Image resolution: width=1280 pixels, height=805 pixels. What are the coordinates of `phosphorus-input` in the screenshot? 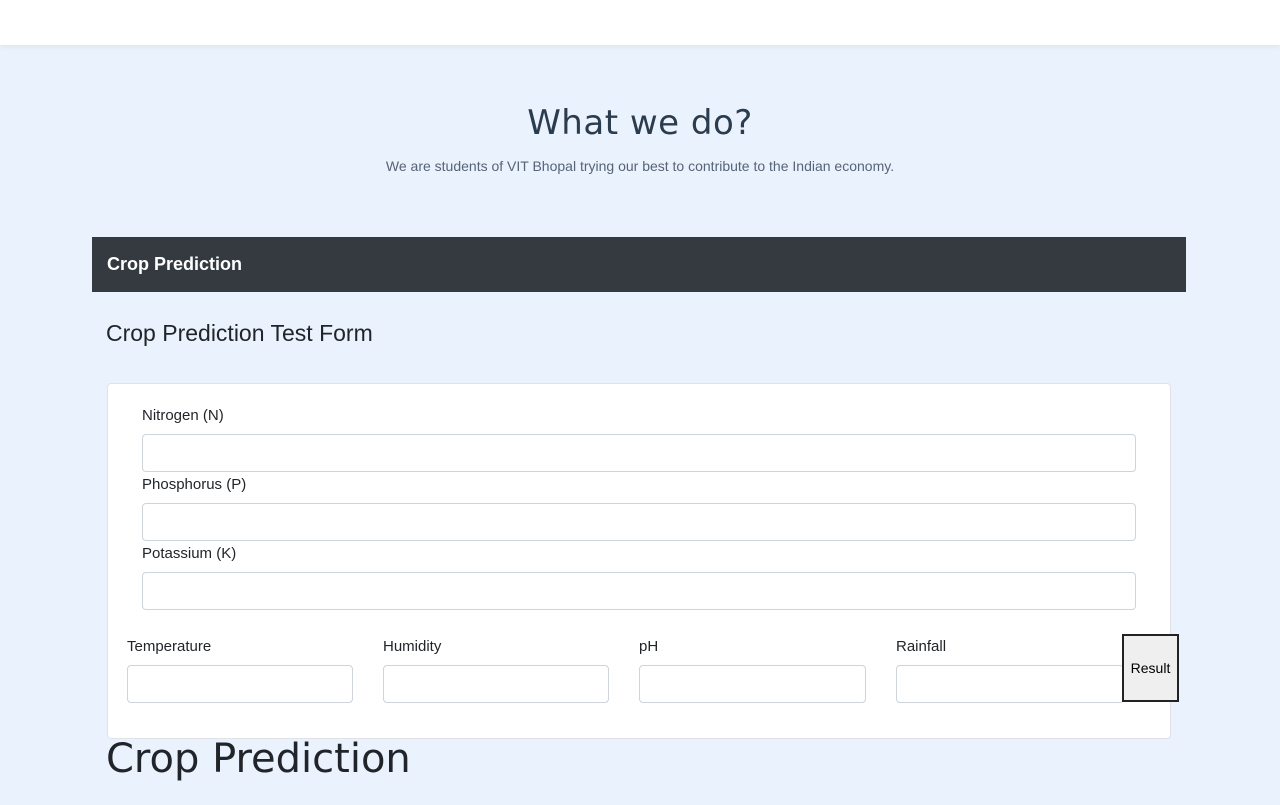 It's located at (639, 522).